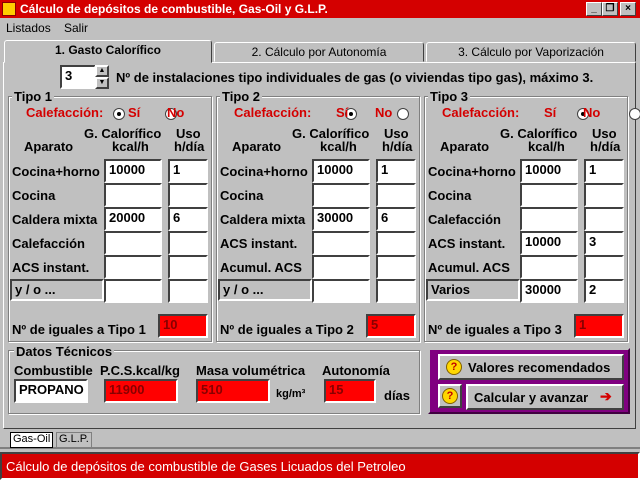 This screenshot has height=480, width=640. I want to click on help-button: ?, so click(450, 396).